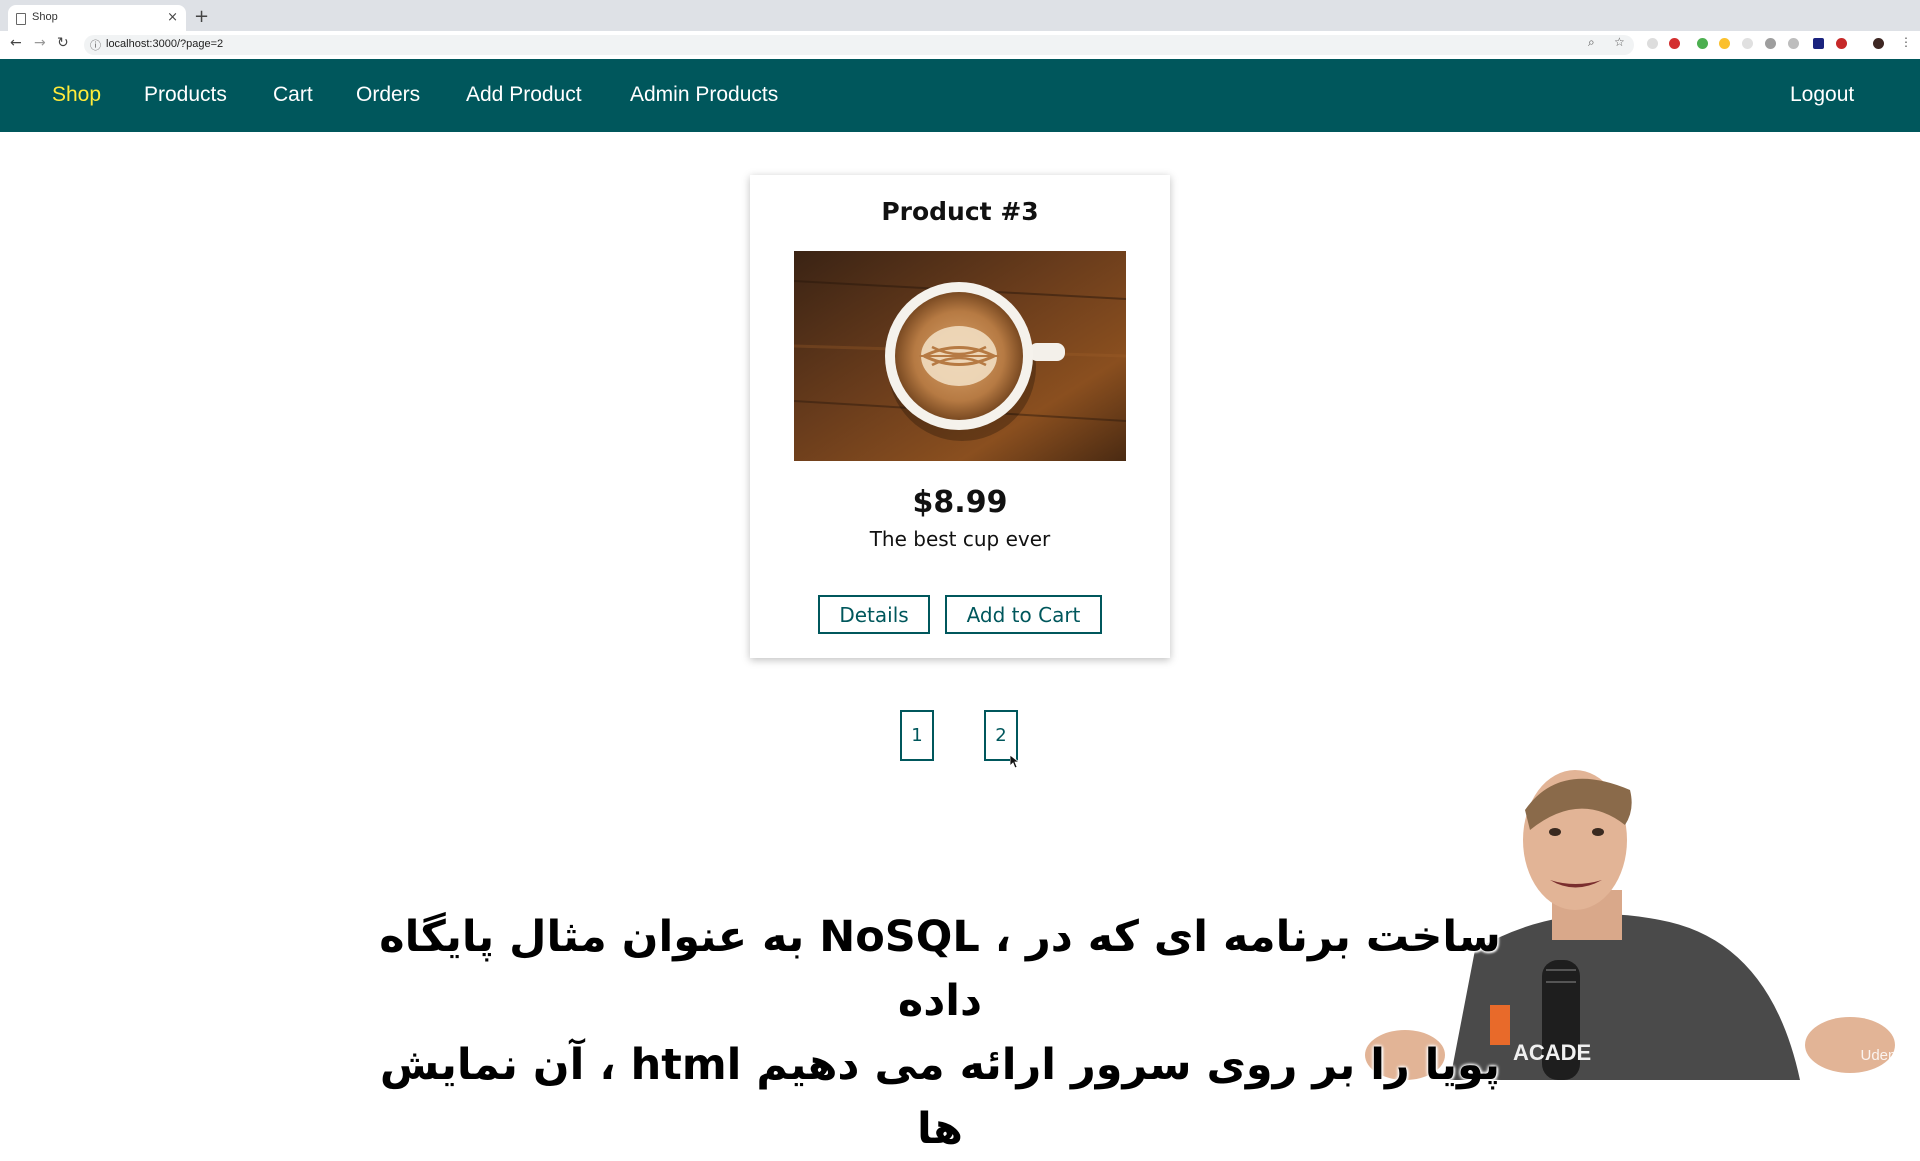 The image size is (1920, 1161). What do you see at coordinates (524, 95) in the screenshot?
I see `nav-add-product: Add Product` at bounding box center [524, 95].